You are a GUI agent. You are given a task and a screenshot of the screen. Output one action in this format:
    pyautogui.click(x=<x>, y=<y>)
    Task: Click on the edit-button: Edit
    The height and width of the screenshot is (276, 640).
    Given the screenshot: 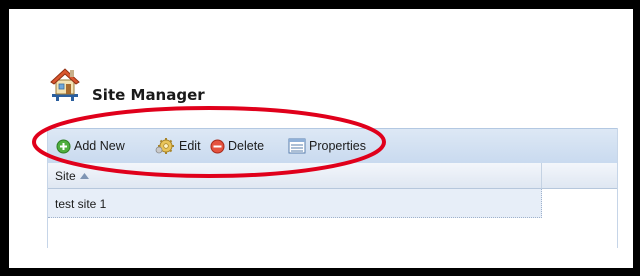 What is the action you would take?
    pyautogui.click(x=177, y=146)
    